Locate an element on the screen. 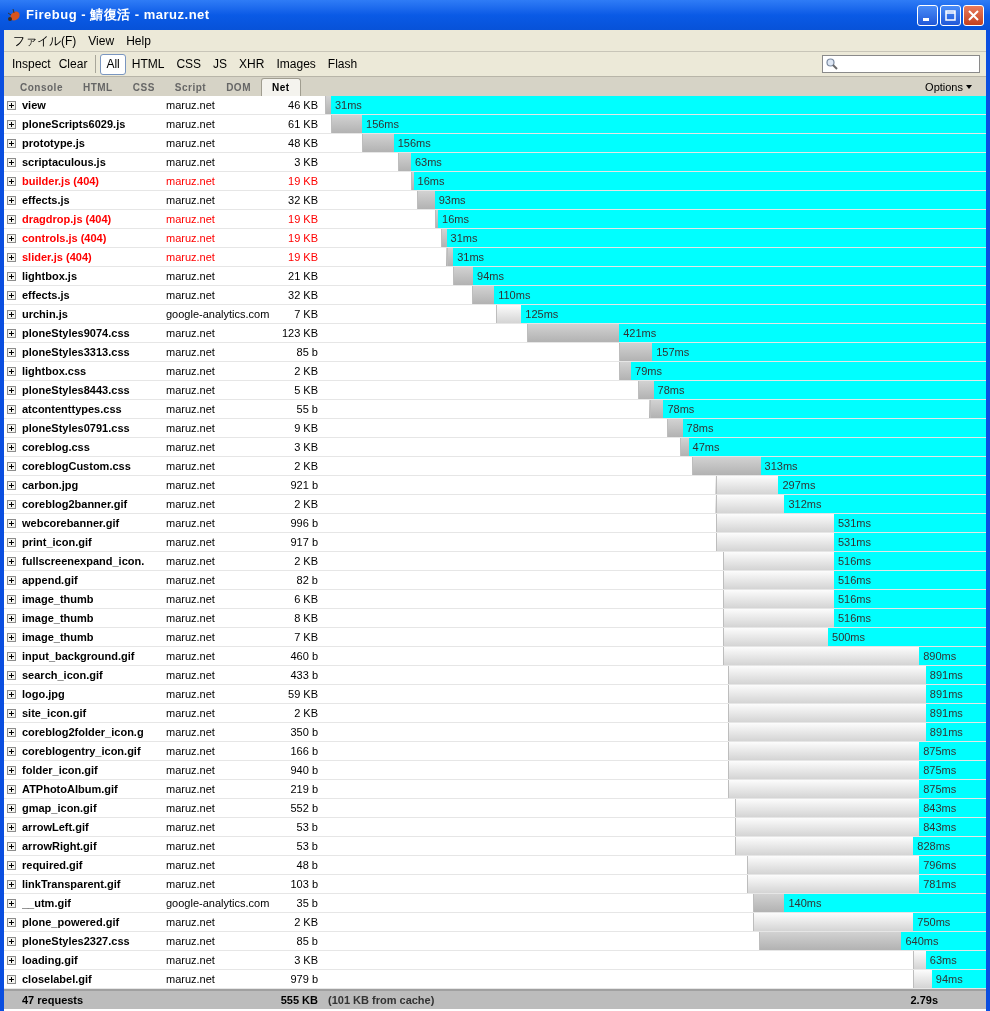 The height and width of the screenshot is (1011, 990). panel-tab: Script is located at coordinates (190, 87).